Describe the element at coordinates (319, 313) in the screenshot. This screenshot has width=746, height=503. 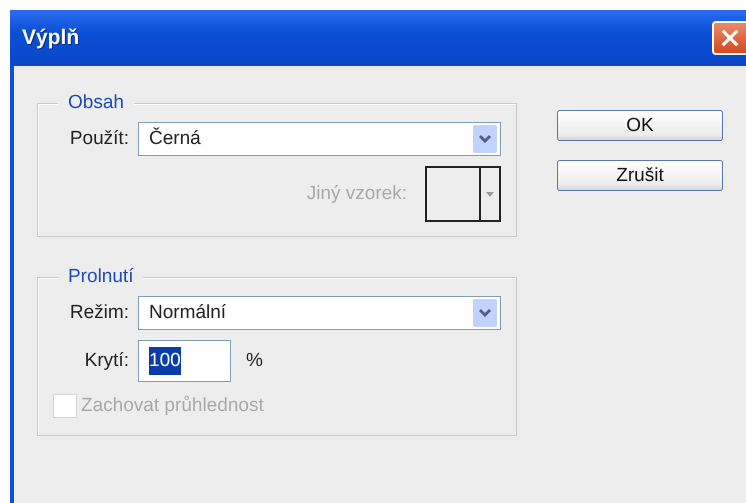
I see `dropdown-field: Normální` at that location.